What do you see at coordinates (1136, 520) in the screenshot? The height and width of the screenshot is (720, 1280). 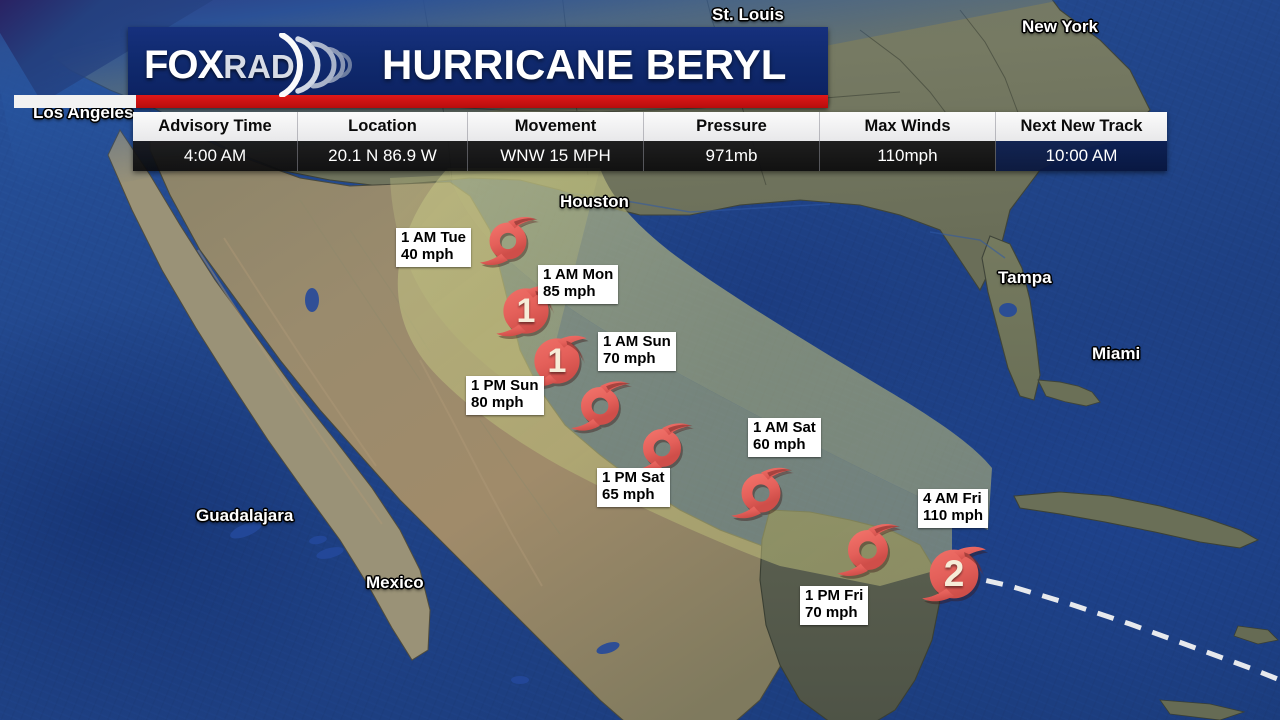 I see `landmass-cuba` at bounding box center [1136, 520].